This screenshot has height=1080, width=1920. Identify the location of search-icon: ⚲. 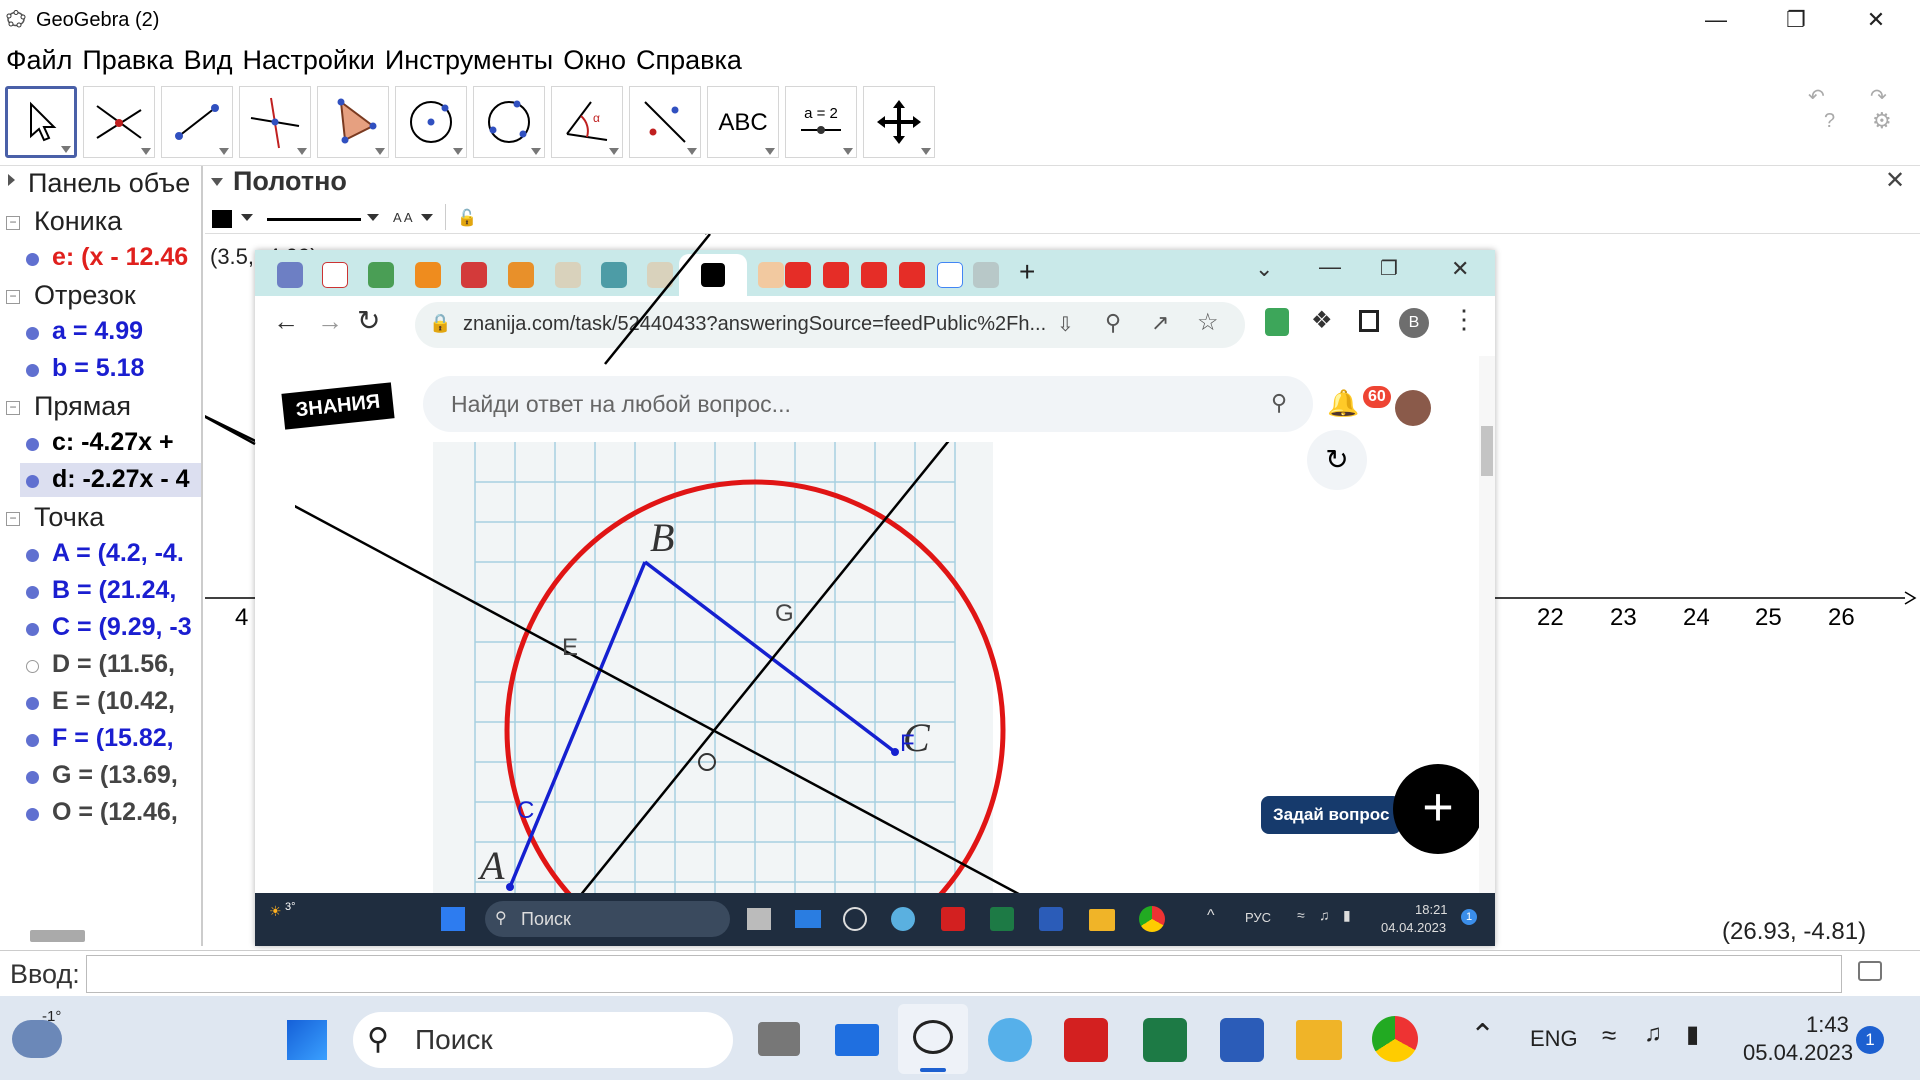
(1279, 403).